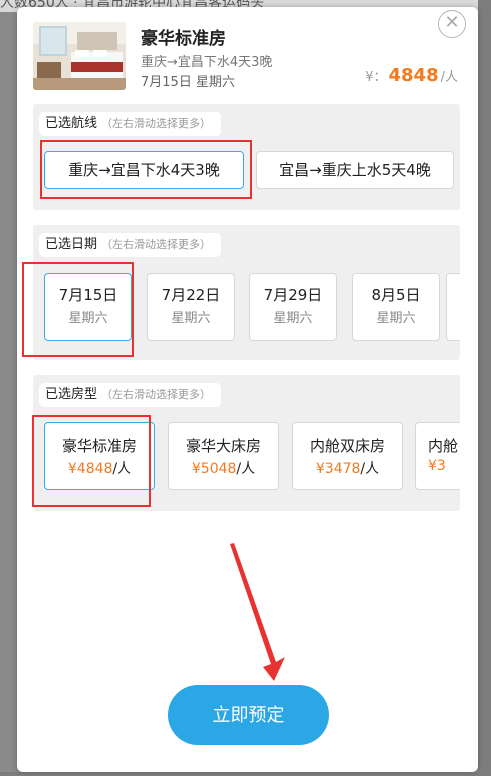  I want to click on route-option-1: 重庆→宜昌下水4天3晚, so click(144, 170).